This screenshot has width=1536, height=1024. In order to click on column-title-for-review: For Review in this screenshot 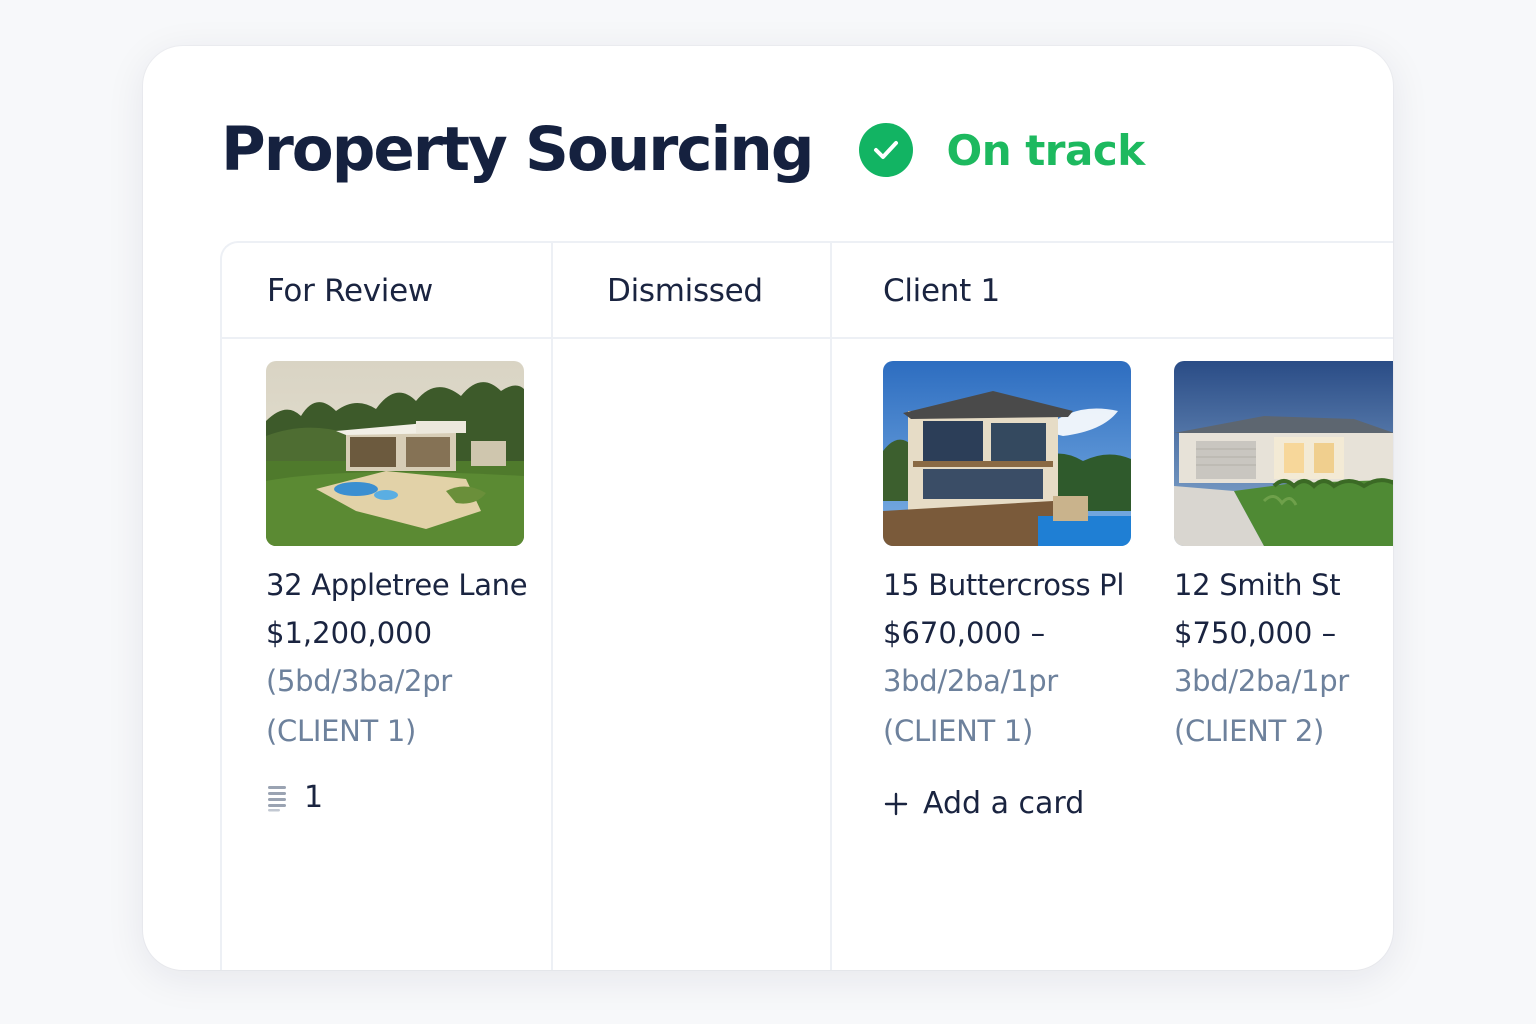, I will do `click(350, 291)`.